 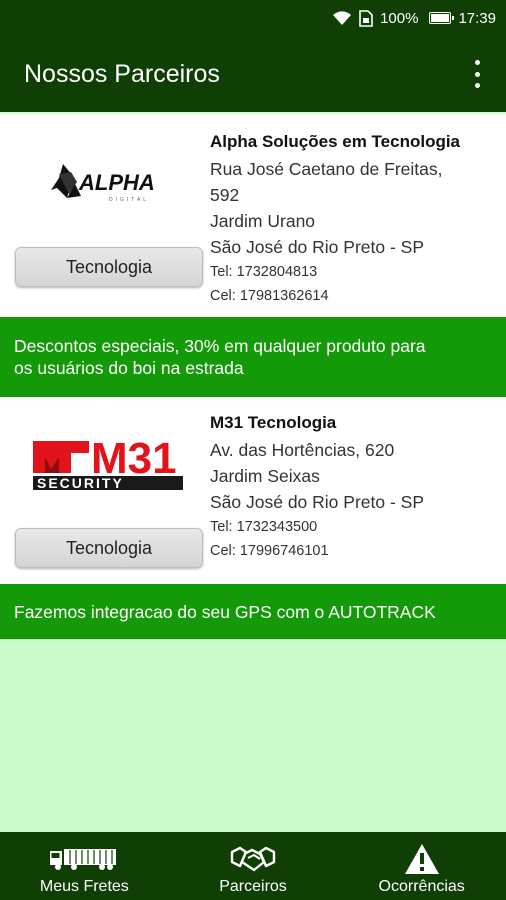 I want to click on status-bar: 100% 17:39, so click(x=253, y=18).